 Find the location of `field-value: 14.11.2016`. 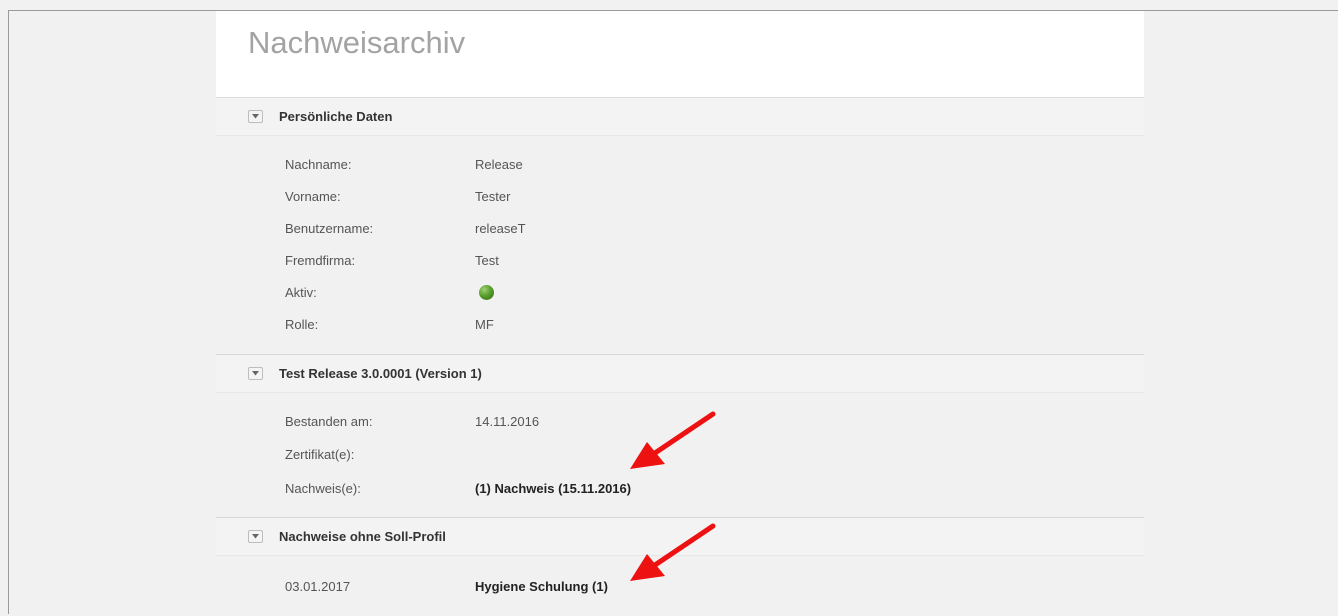

field-value: 14.11.2016 is located at coordinates (507, 421).